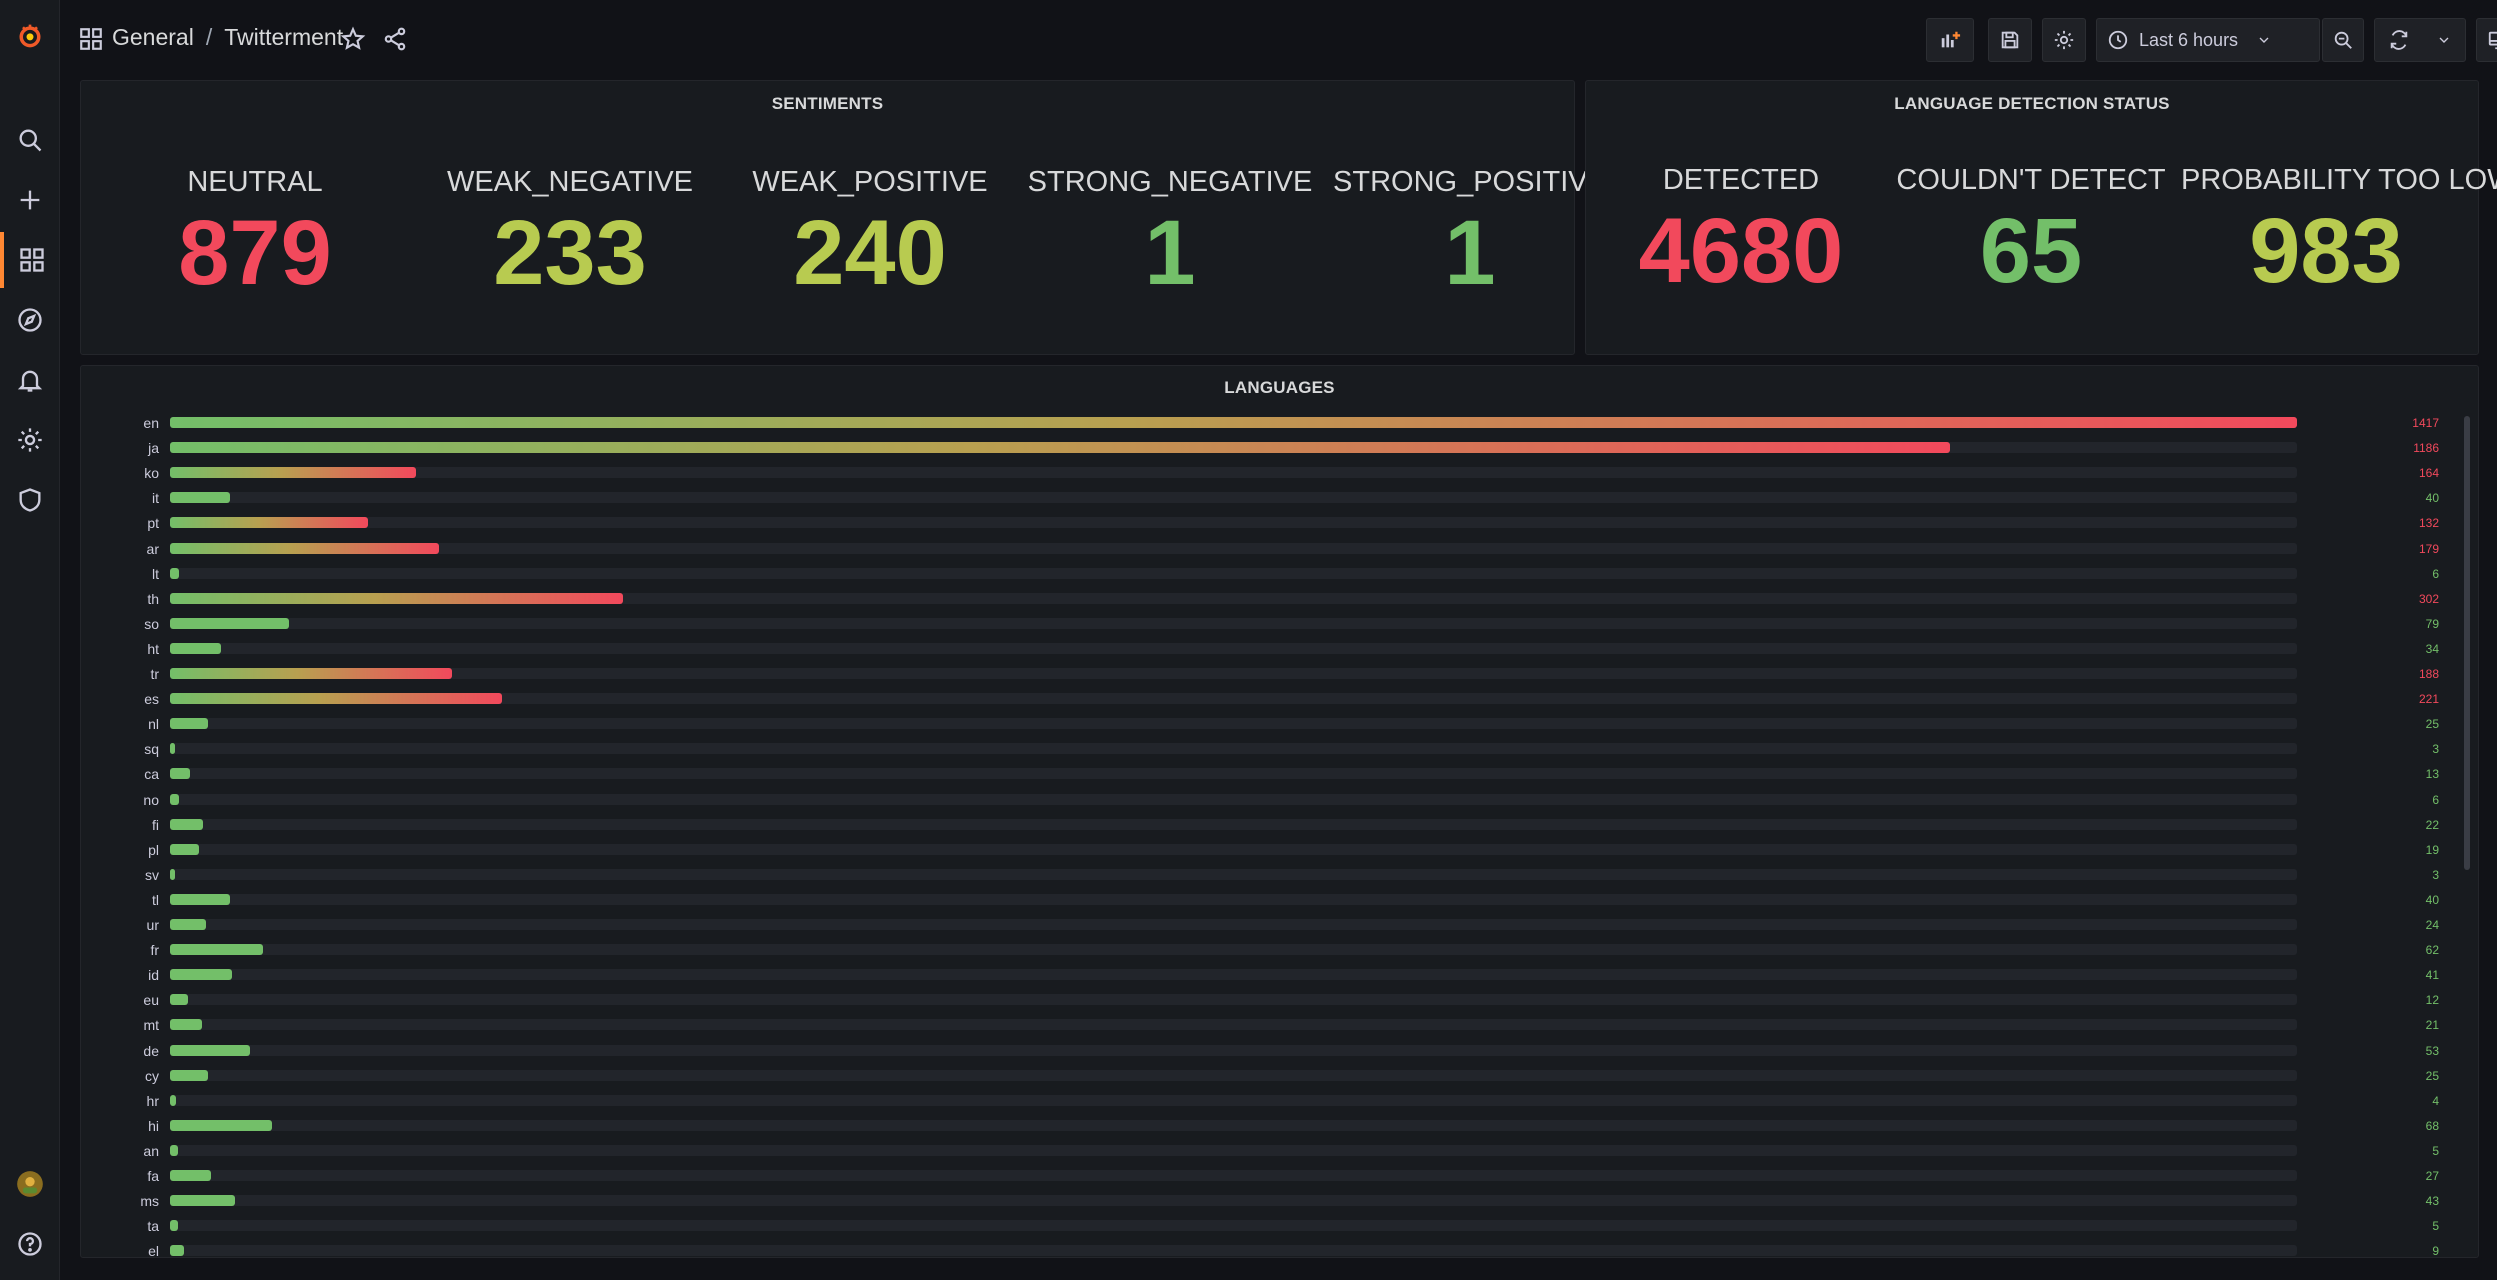  What do you see at coordinates (2326, 251) in the screenshot?
I see `stat-value: 983` at bounding box center [2326, 251].